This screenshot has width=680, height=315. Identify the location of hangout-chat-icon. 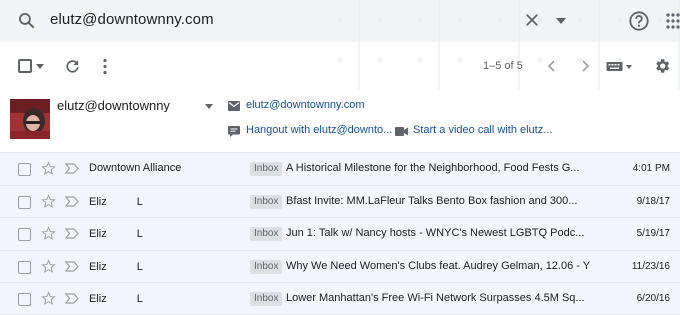
(234, 131).